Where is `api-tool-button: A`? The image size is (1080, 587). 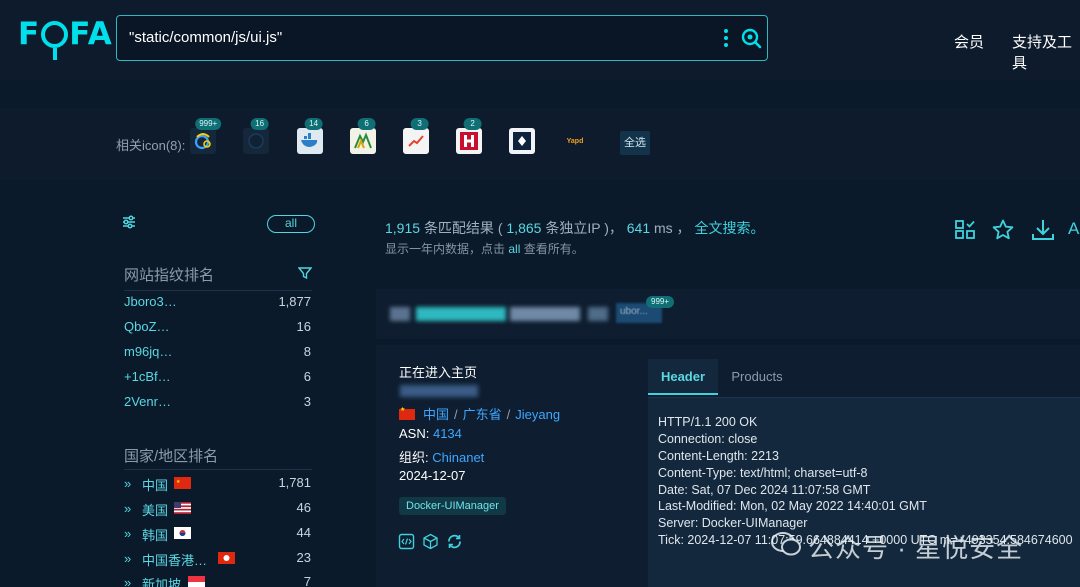 api-tool-button: A is located at coordinates (1073, 229).